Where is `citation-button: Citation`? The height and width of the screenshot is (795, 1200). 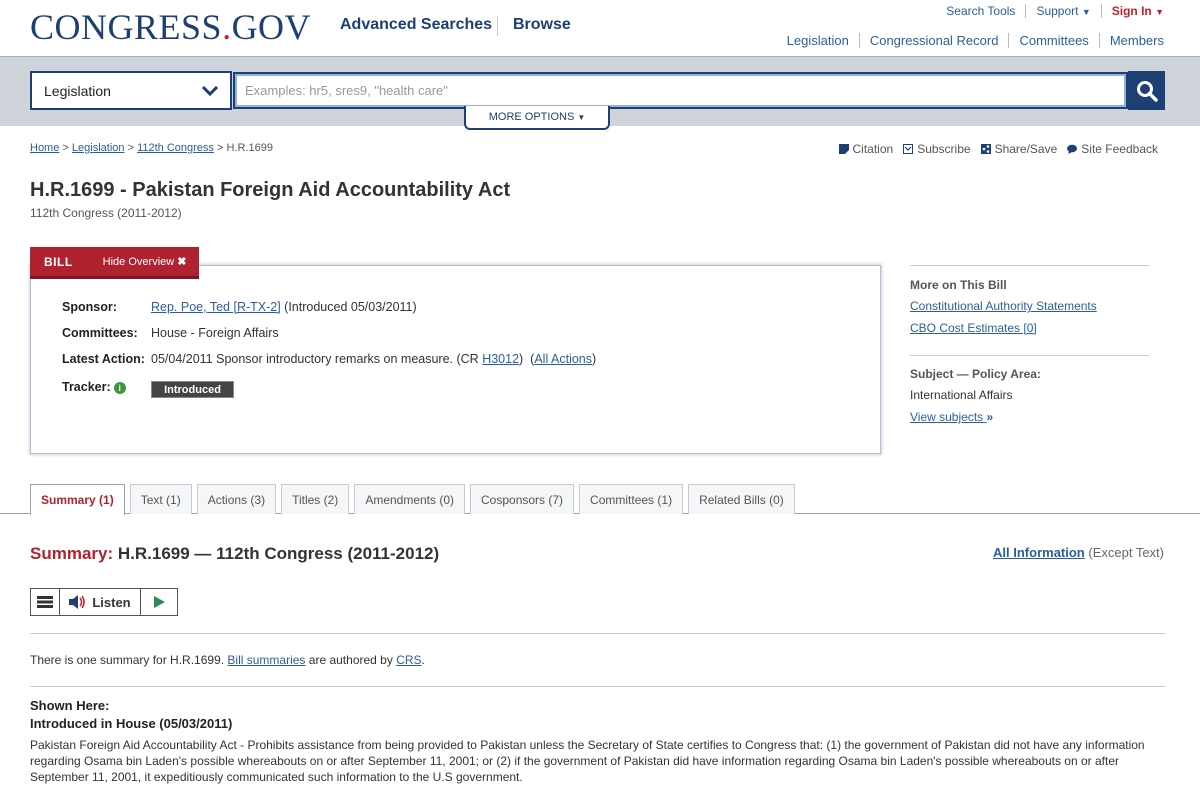 citation-button: Citation is located at coordinates (866, 149).